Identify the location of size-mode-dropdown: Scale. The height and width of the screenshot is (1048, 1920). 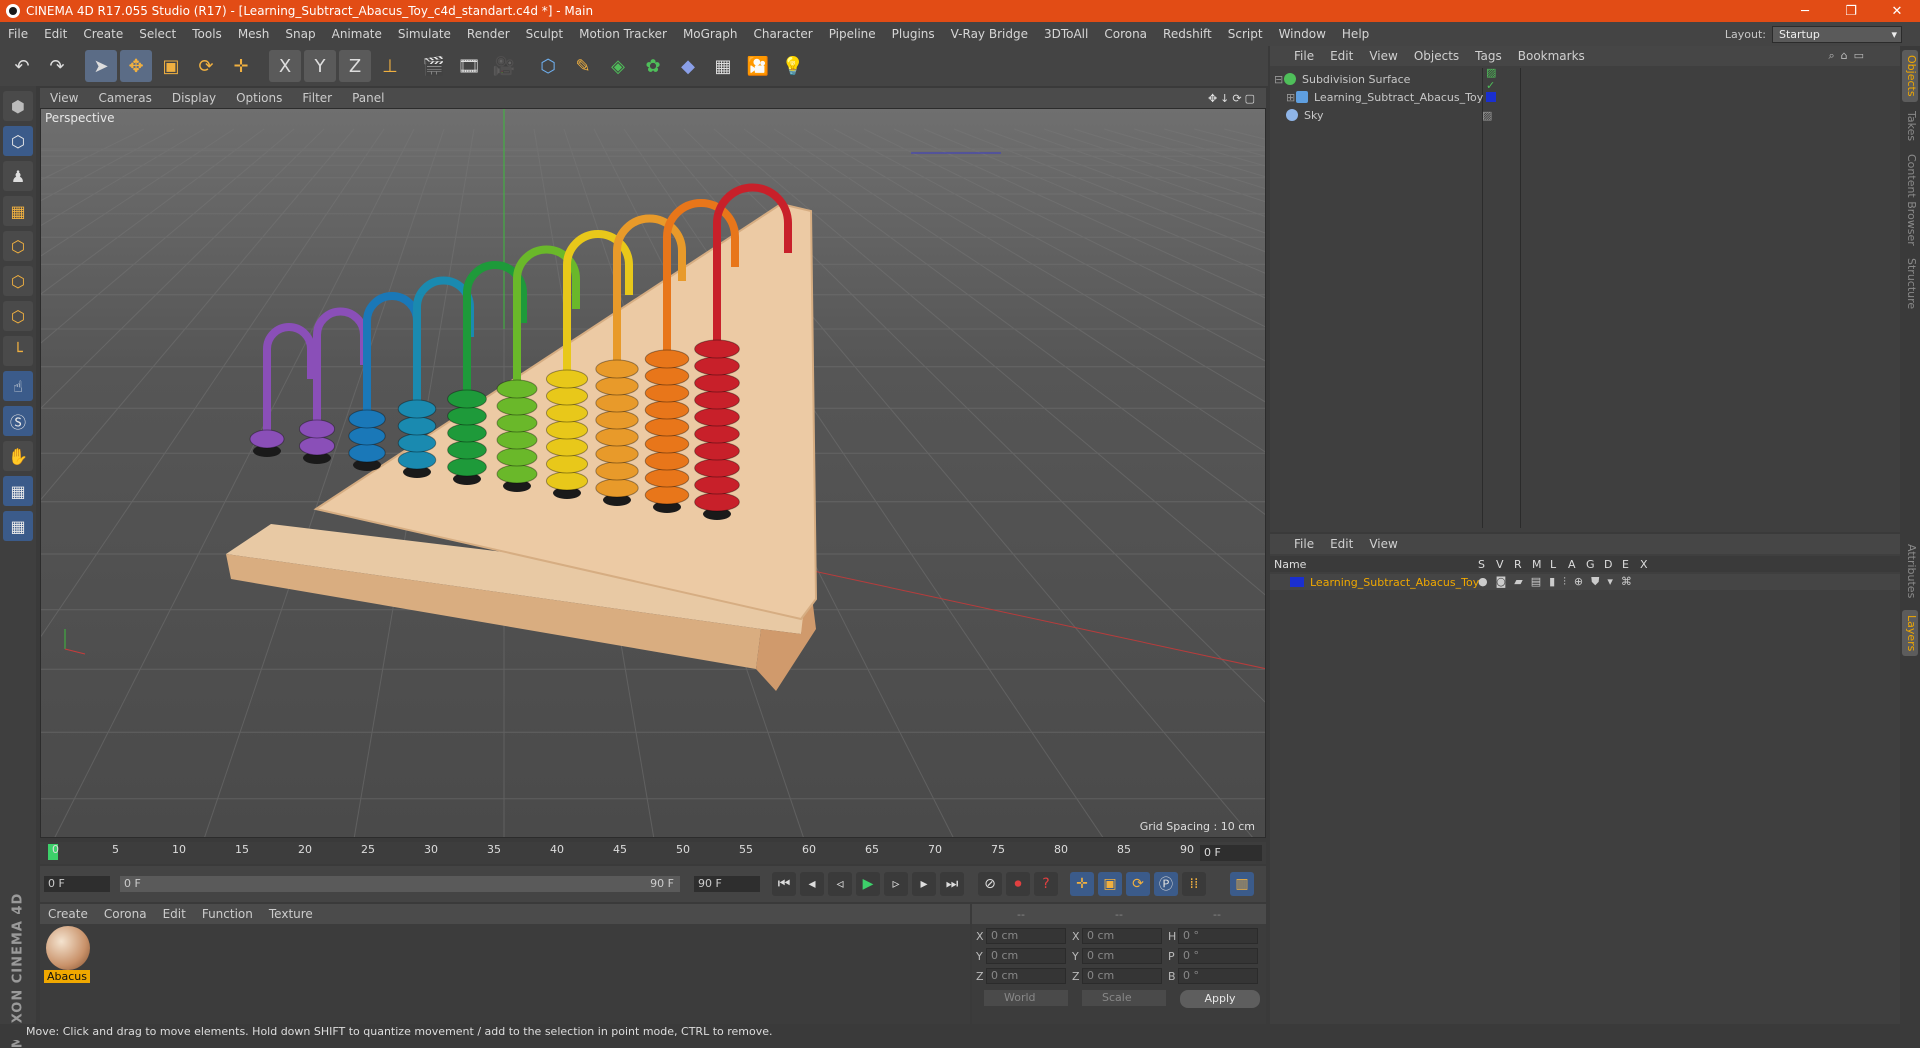
(1124, 998).